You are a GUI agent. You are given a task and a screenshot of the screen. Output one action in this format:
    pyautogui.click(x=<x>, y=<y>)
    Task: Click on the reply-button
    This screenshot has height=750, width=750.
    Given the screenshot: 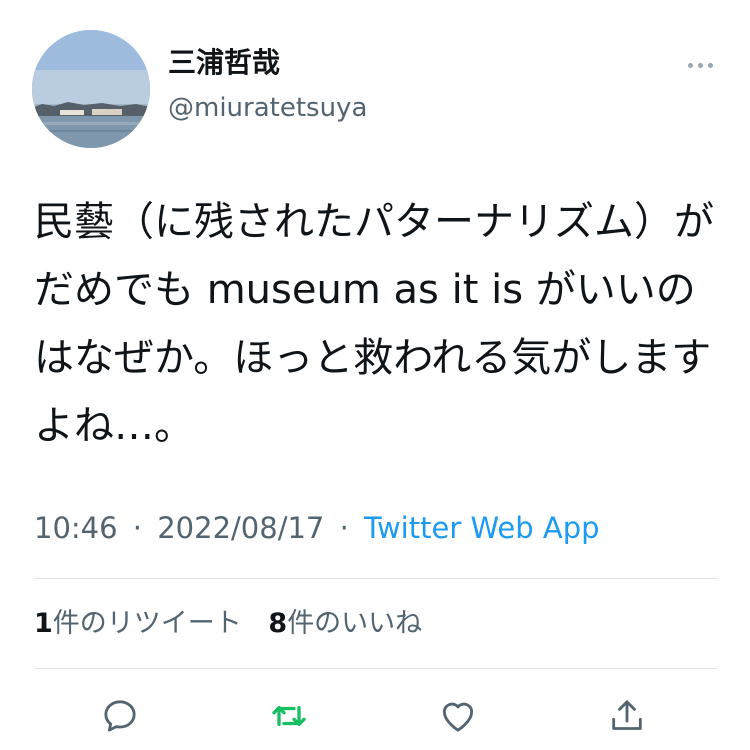 What is the action you would take?
    pyautogui.click(x=120, y=716)
    